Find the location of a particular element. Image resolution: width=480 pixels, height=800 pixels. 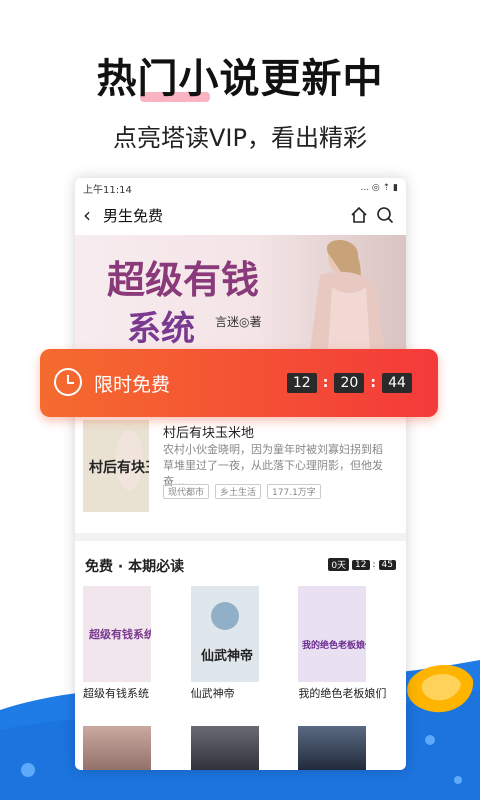

clock-icon is located at coordinates (68, 382).